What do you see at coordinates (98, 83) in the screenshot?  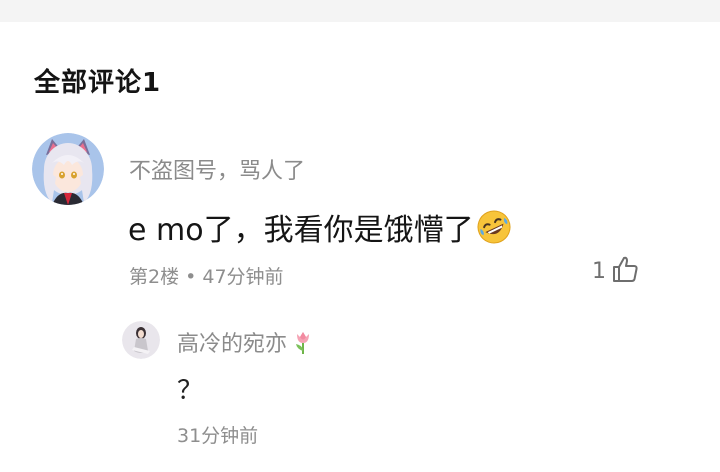 I see `comments-section-title: 全部评论1` at bounding box center [98, 83].